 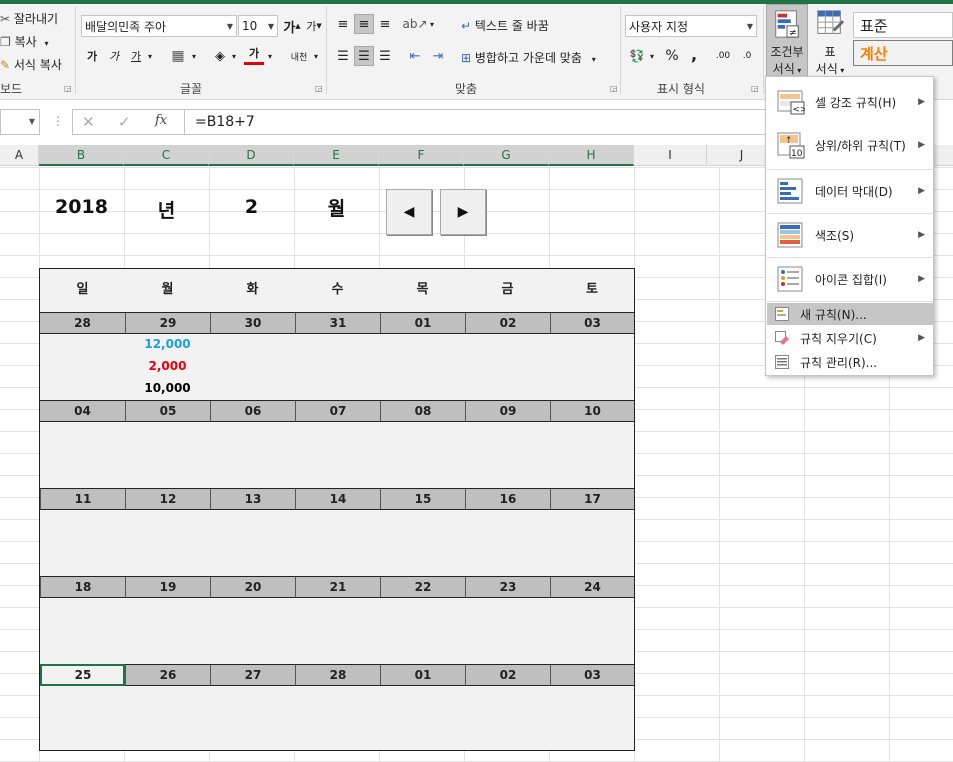 What do you see at coordinates (592, 290) in the screenshot?
I see `weekday-sat: 토` at bounding box center [592, 290].